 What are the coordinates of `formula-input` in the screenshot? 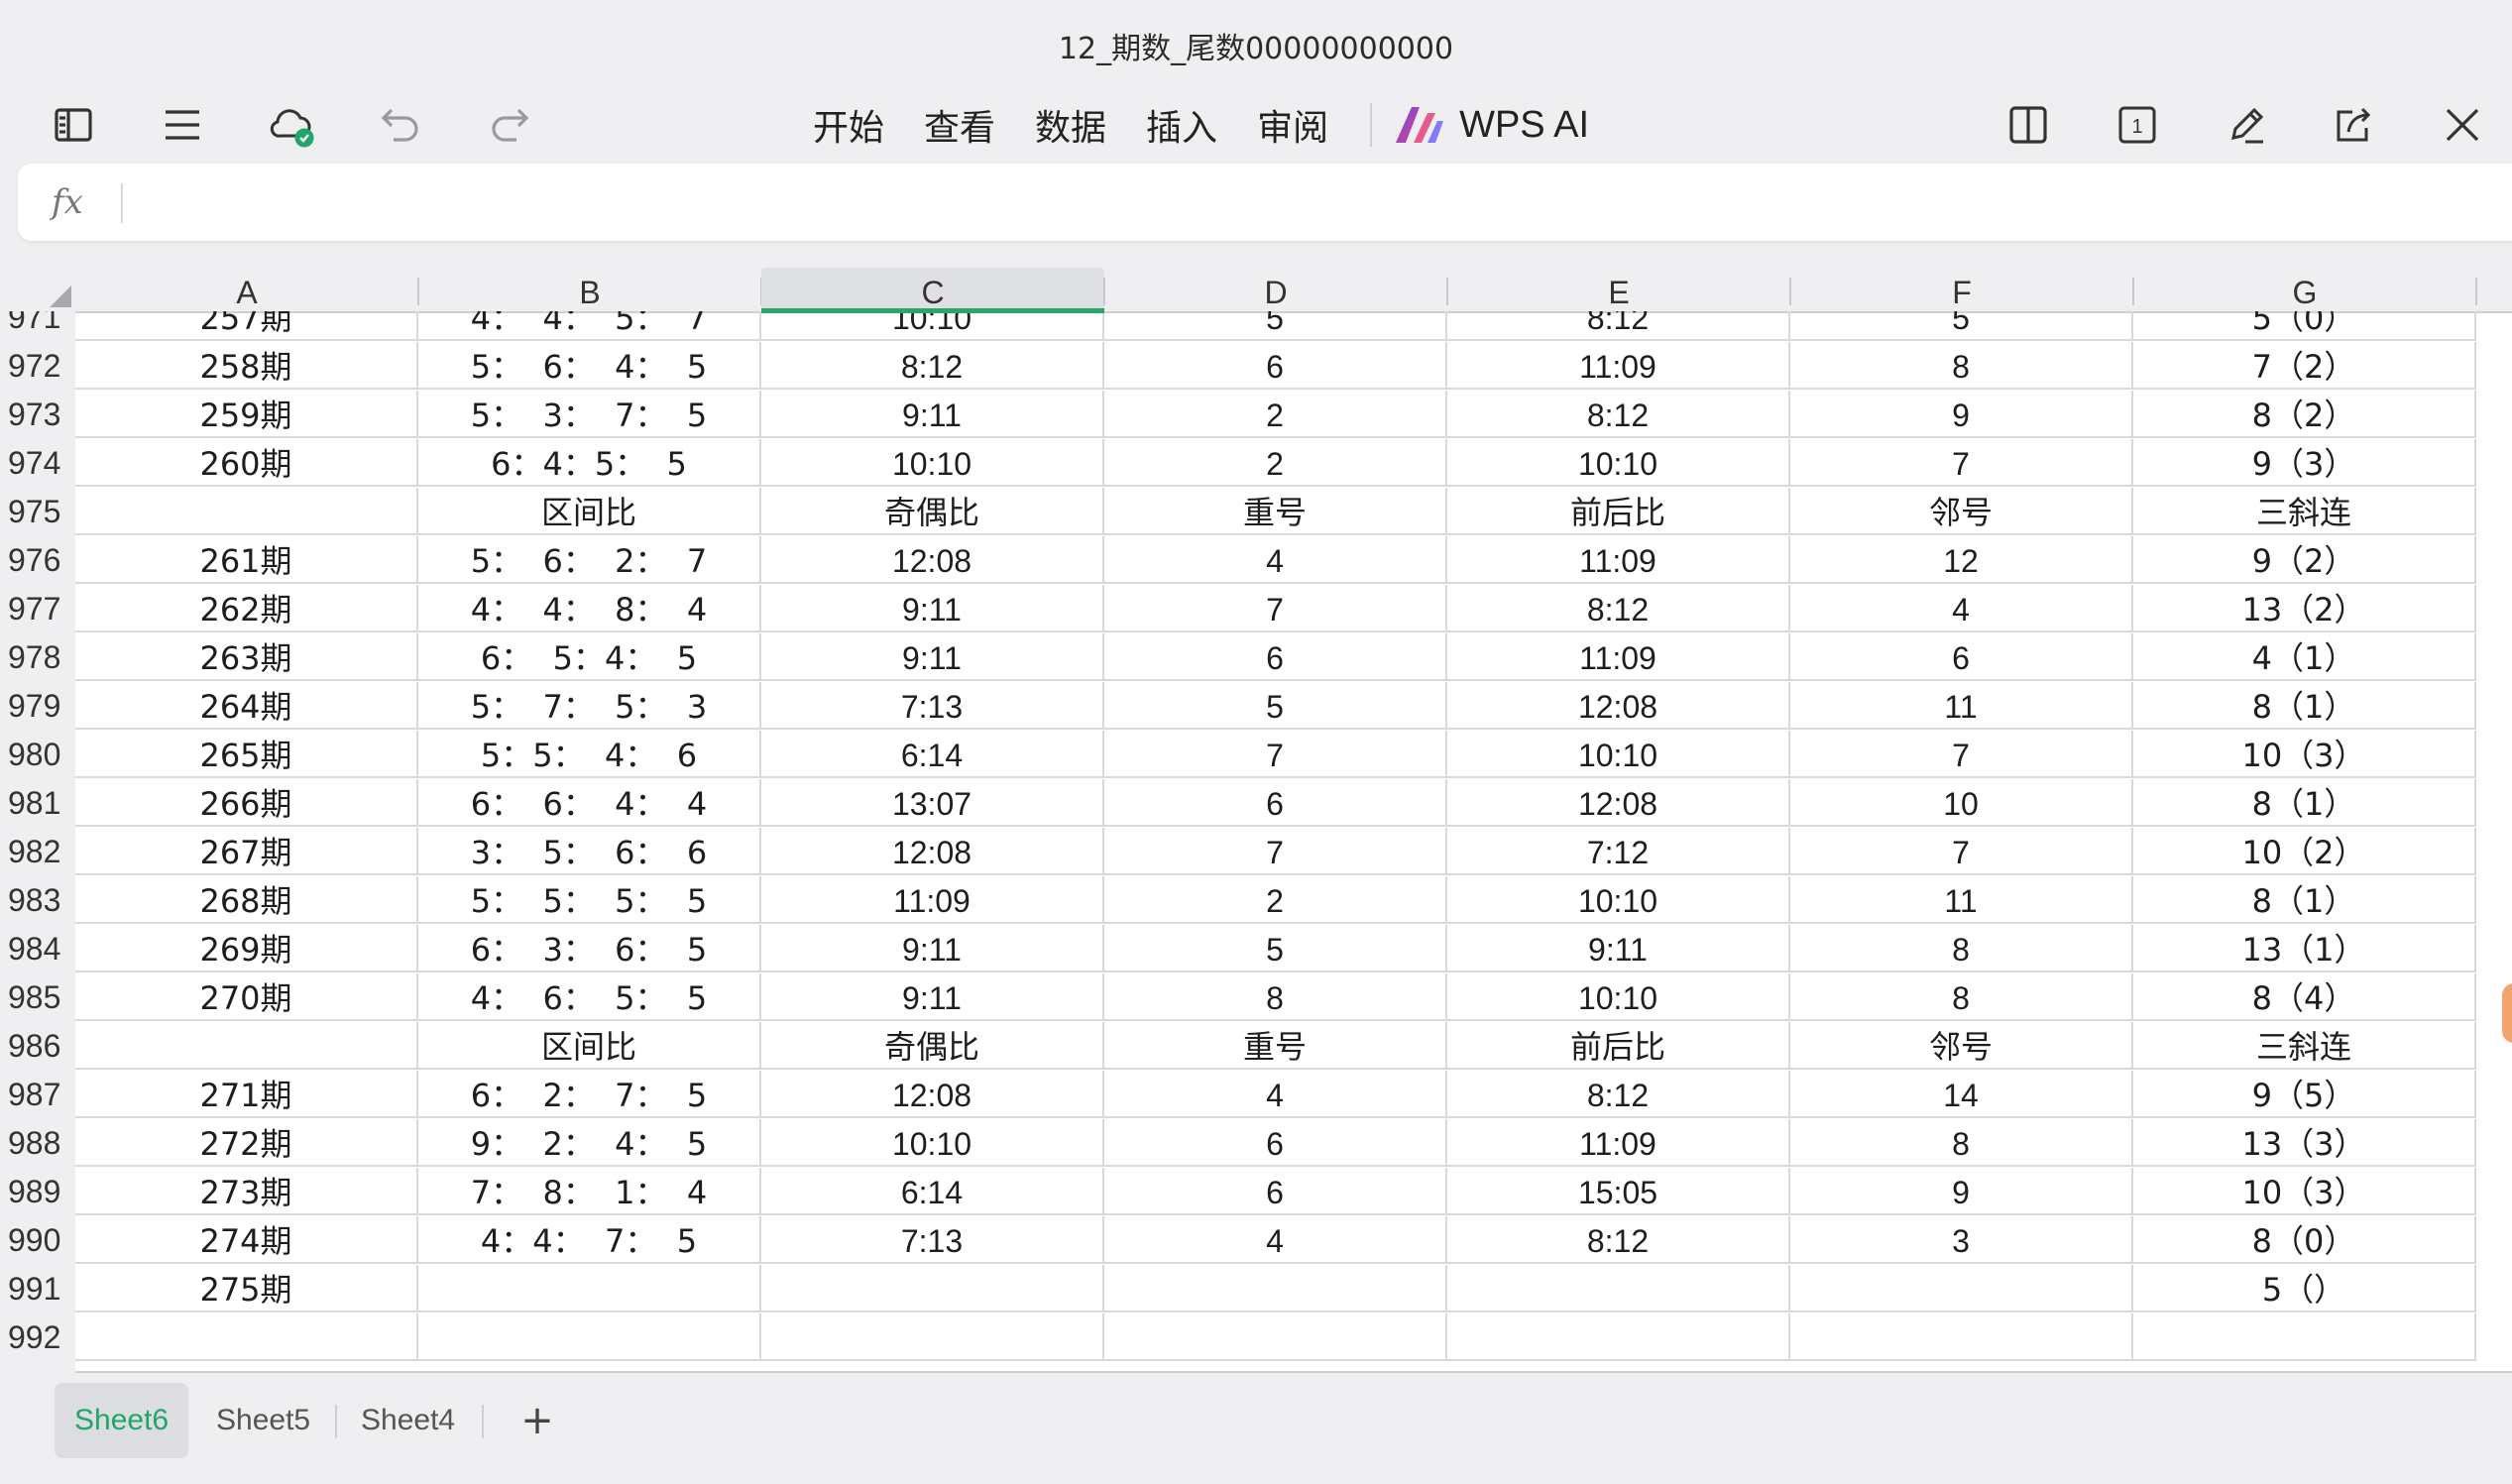 It's located at (1322, 203).